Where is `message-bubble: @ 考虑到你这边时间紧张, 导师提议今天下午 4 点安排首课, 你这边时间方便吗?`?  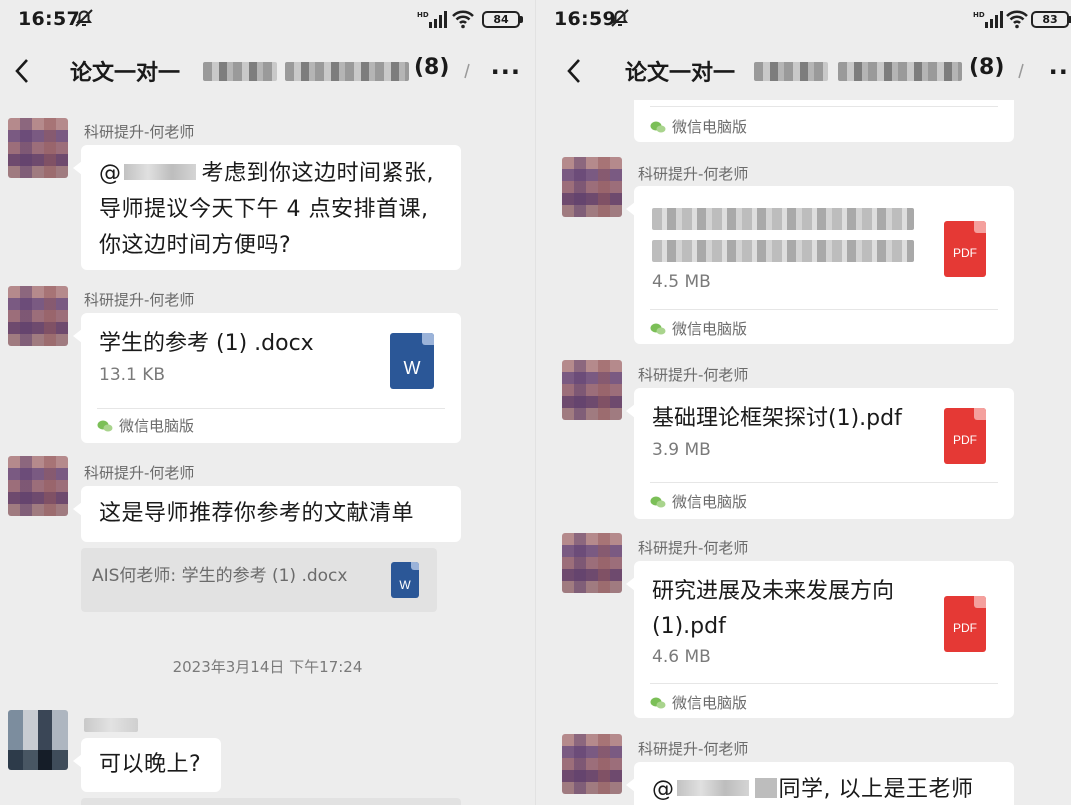
message-bubble: @ 考虑到你这边时间紧张, 导师提议今天下午 4 点安排首课, 你这边时间方便吗? is located at coordinates (267, 207).